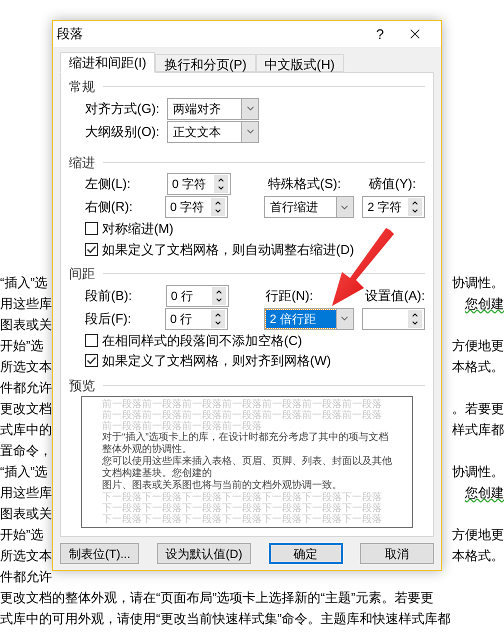 The image size is (504, 634). What do you see at coordinates (213, 109) in the screenshot?
I see `dropdown-field: 两端对齐` at bounding box center [213, 109].